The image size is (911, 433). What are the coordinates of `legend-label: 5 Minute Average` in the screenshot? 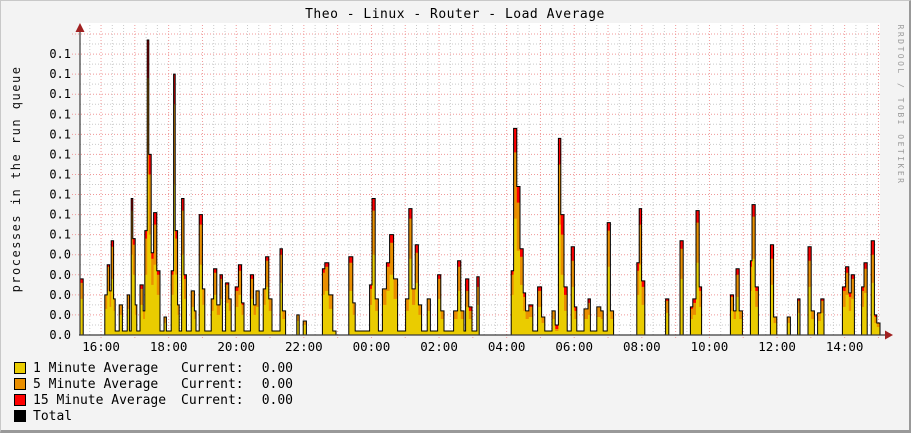 It's located at (96, 384).